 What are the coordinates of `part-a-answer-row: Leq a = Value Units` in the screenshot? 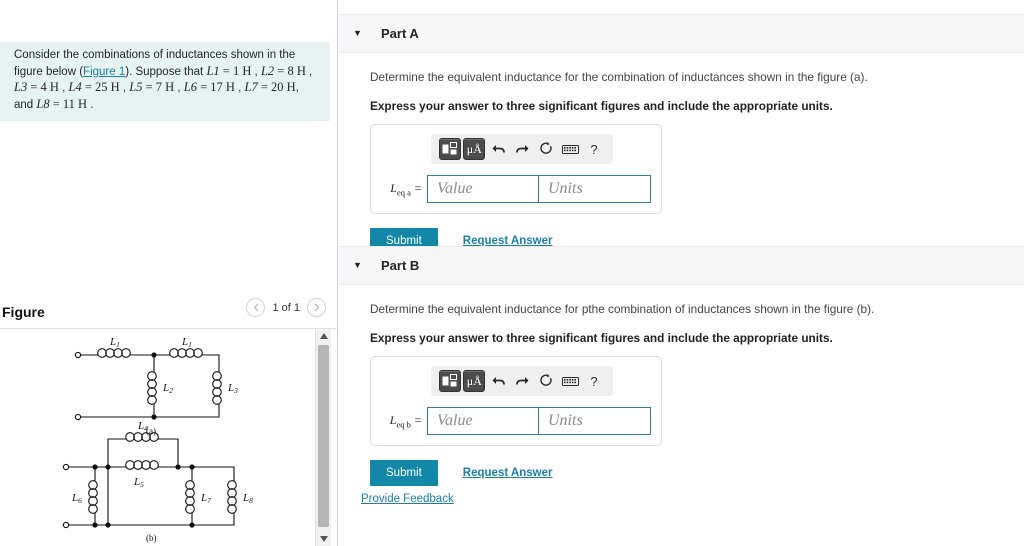 It's located at (516, 189).